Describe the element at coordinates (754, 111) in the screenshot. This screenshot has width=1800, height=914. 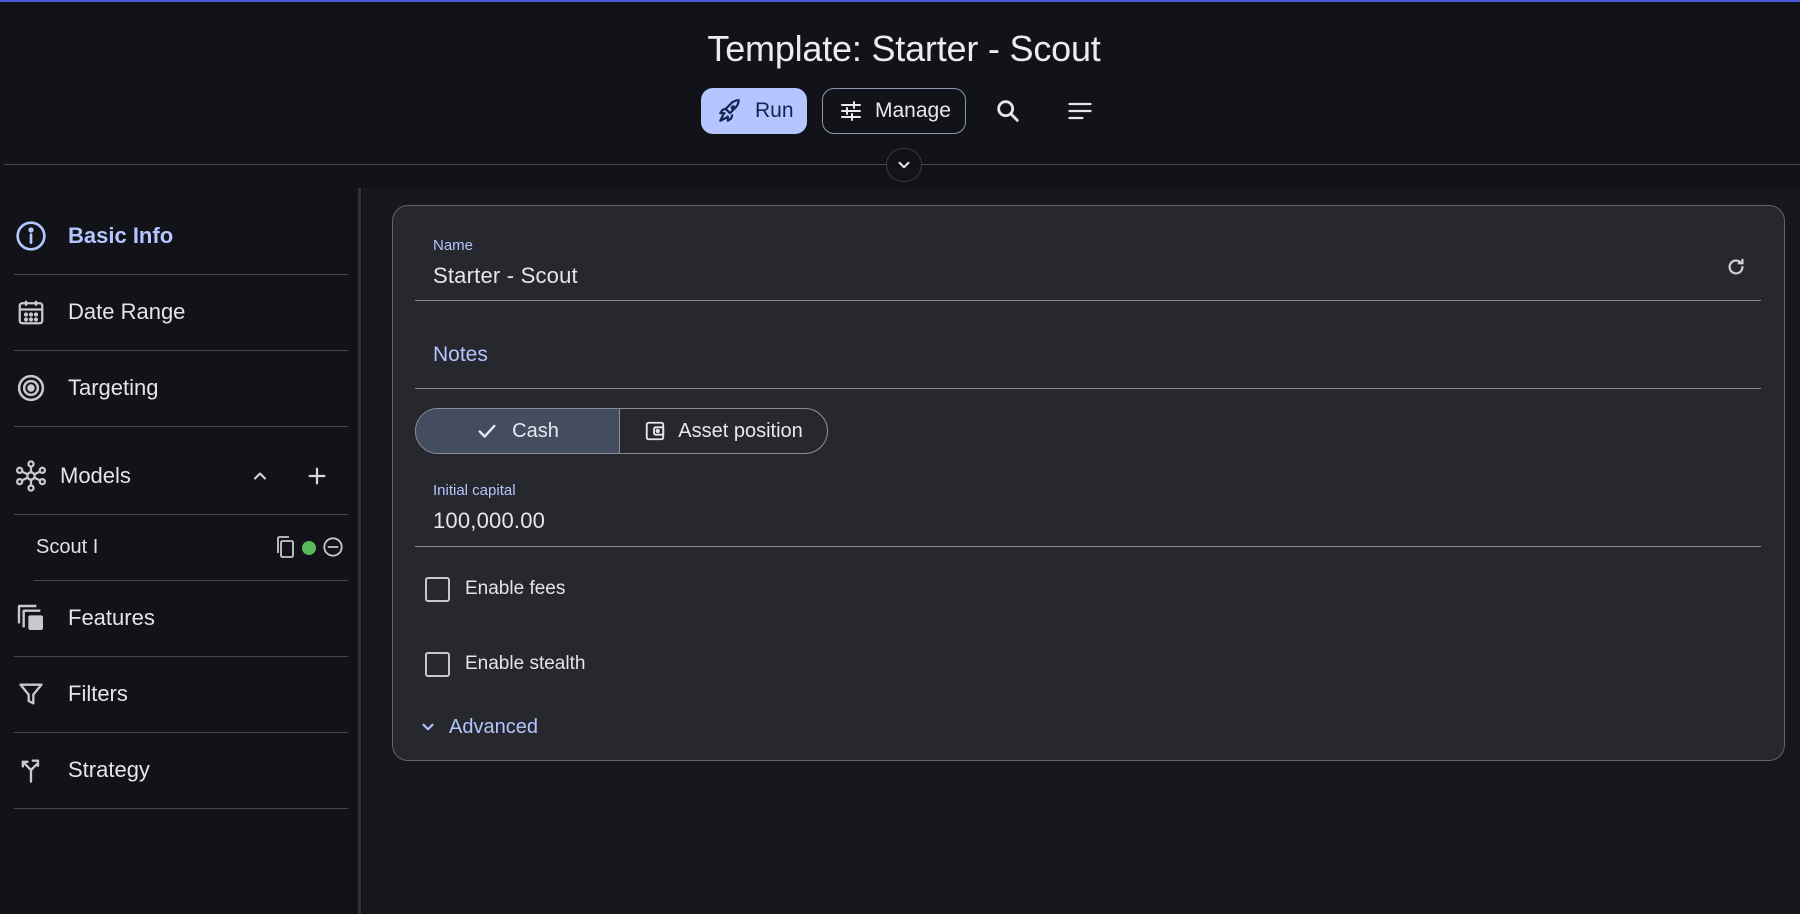
I see `run-button: Run` at that location.